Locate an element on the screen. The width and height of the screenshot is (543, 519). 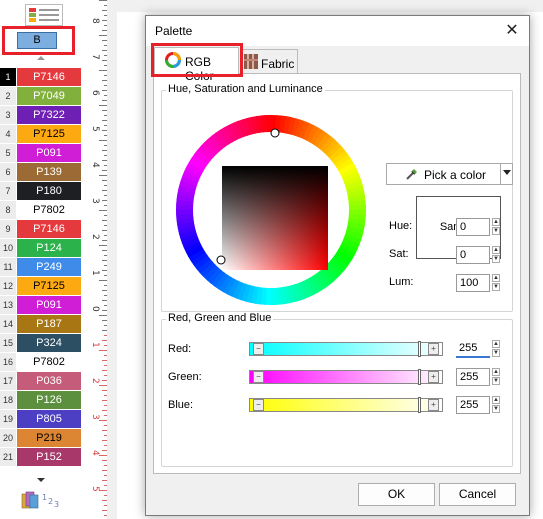
color-row: 15 P324 is located at coordinates (41, 343).